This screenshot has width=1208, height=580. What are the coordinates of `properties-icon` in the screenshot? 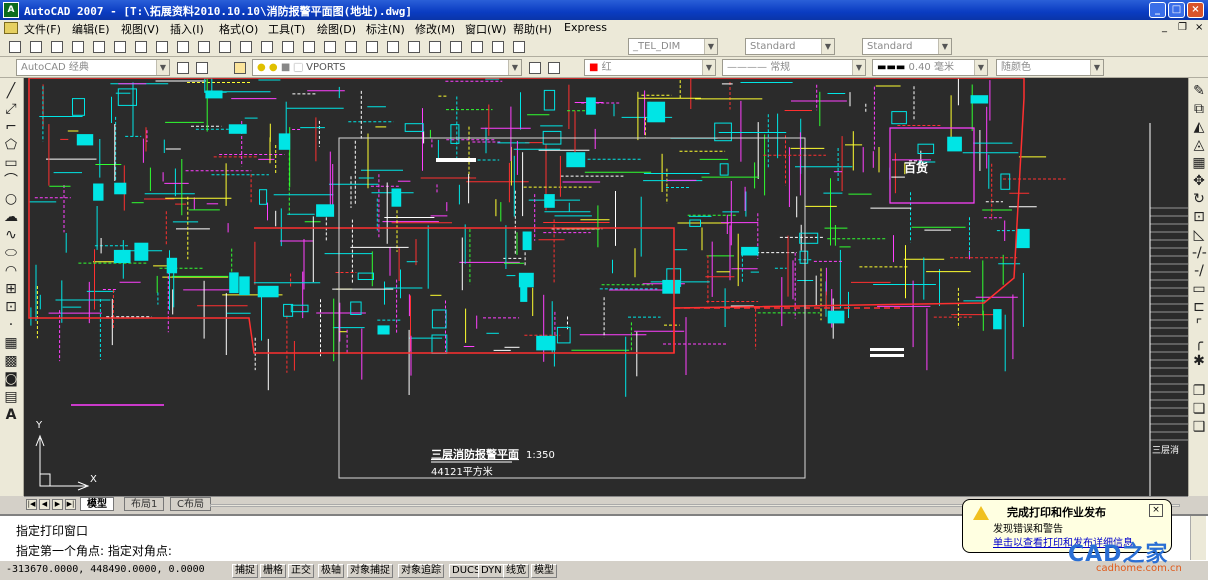 It's located at (392, 46).